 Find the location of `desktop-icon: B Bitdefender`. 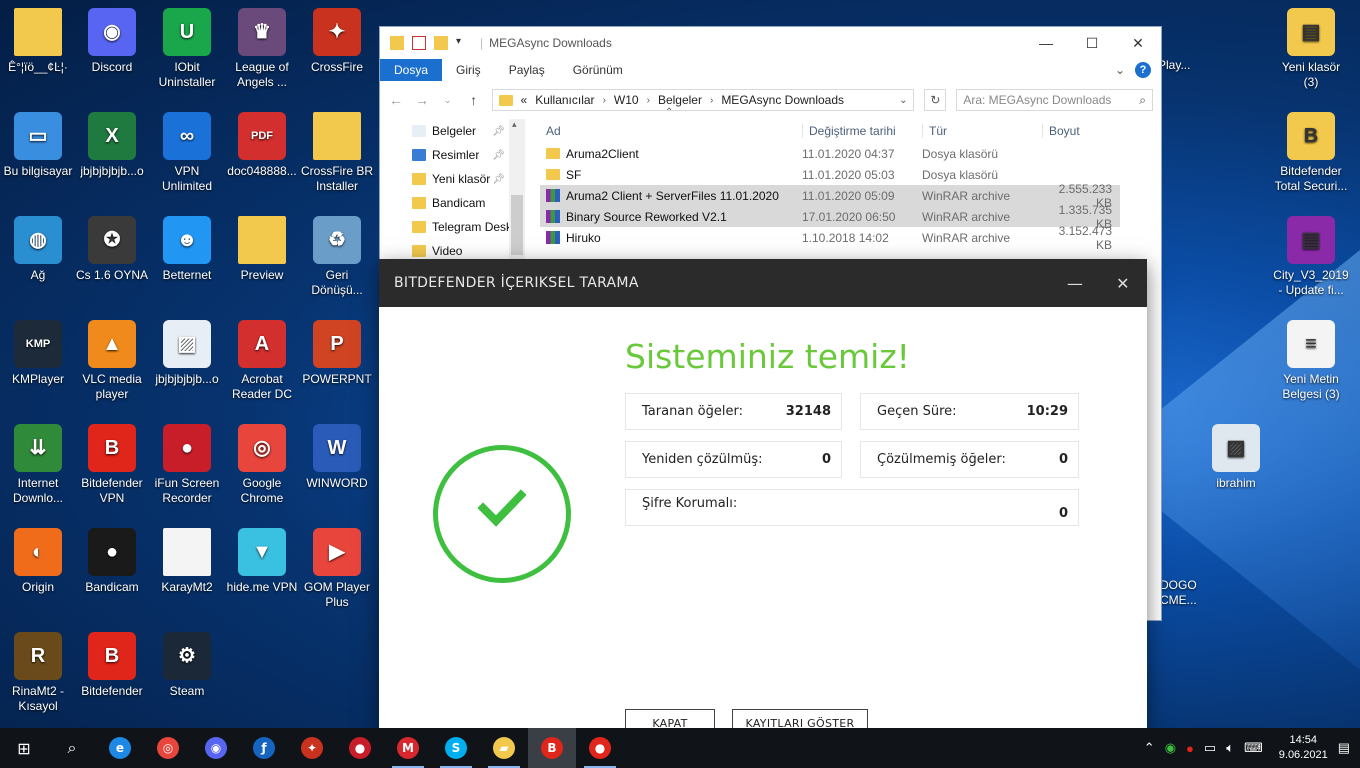

desktop-icon: B Bitdefender is located at coordinates (112, 662).